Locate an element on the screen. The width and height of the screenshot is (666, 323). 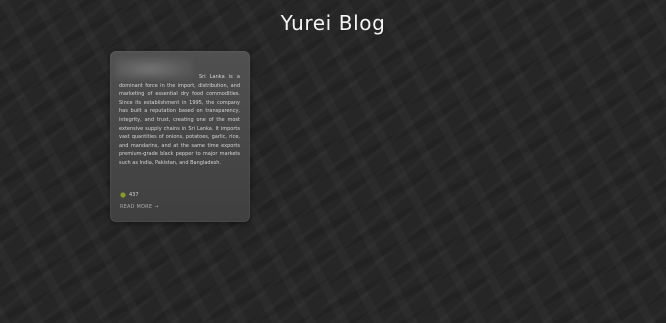
arrow-right-icon: → is located at coordinates (156, 207).